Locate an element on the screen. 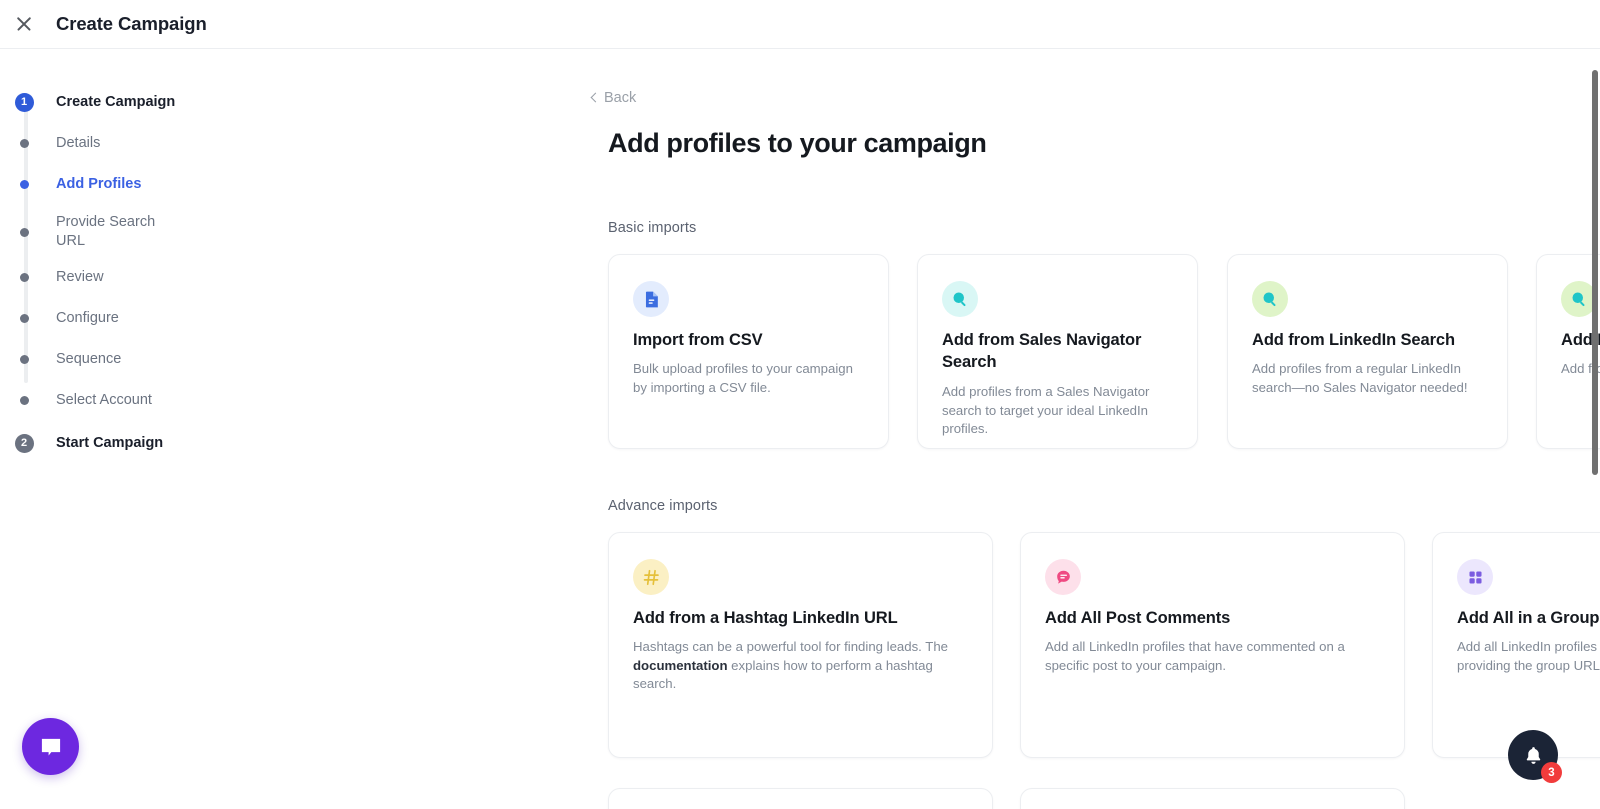  section-label-basic-imports: Basic imports is located at coordinates (652, 228).